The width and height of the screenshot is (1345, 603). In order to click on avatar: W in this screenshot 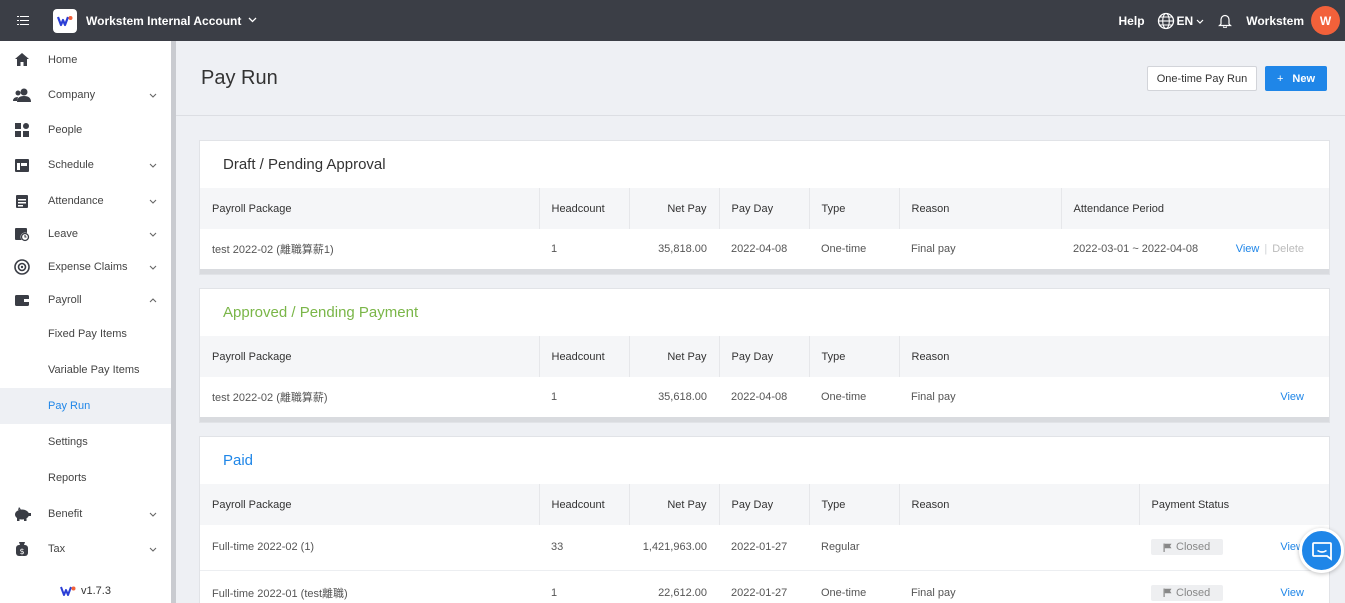, I will do `click(1325, 20)`.